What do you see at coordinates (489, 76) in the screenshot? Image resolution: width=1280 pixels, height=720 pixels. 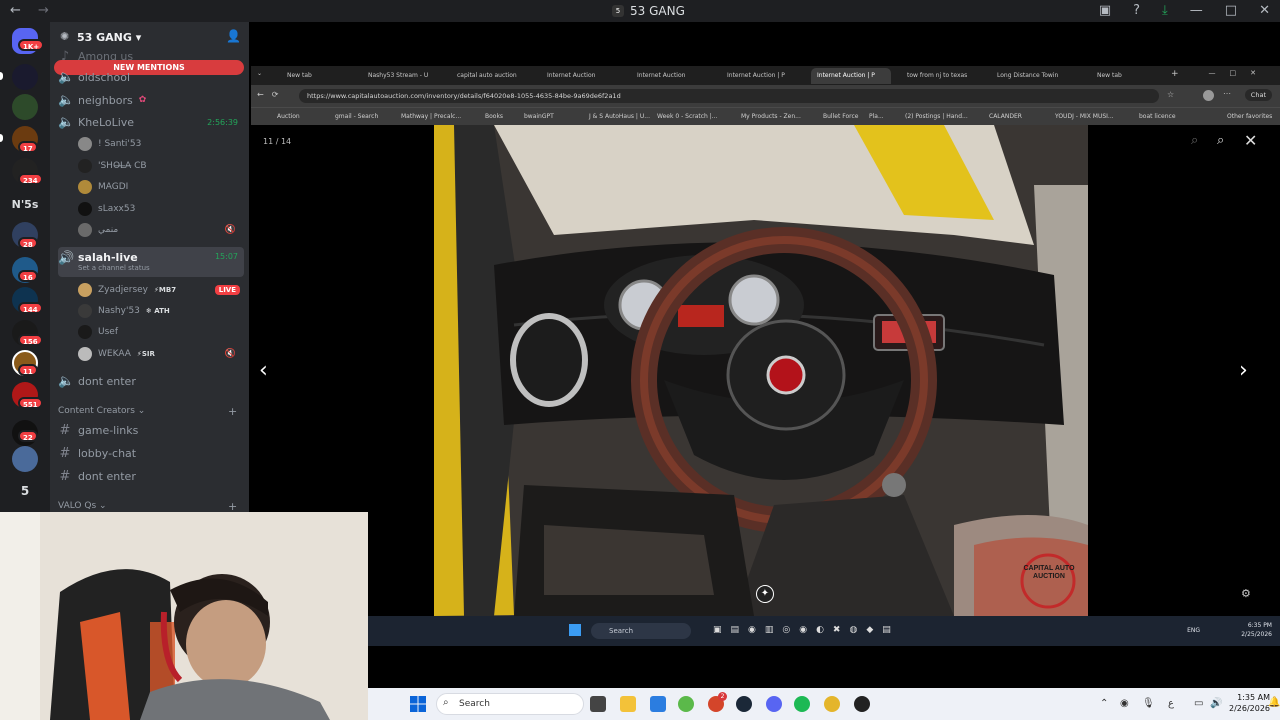 I see `browser-tab: capital auto auction` at bounding box center [489, 76].